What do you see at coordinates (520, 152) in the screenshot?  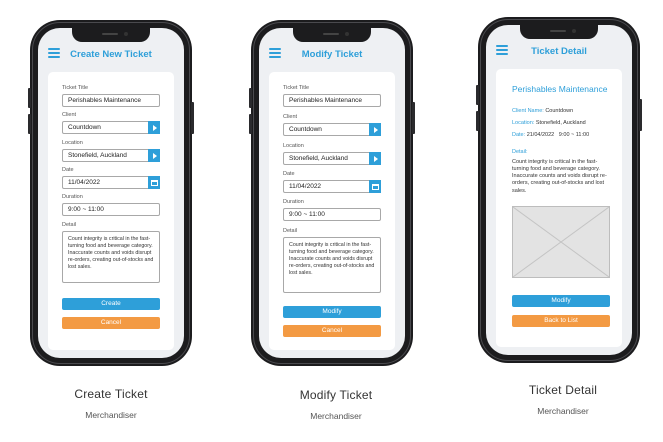 I see `detail-label: Detail:` at bounding box center [520, 152].